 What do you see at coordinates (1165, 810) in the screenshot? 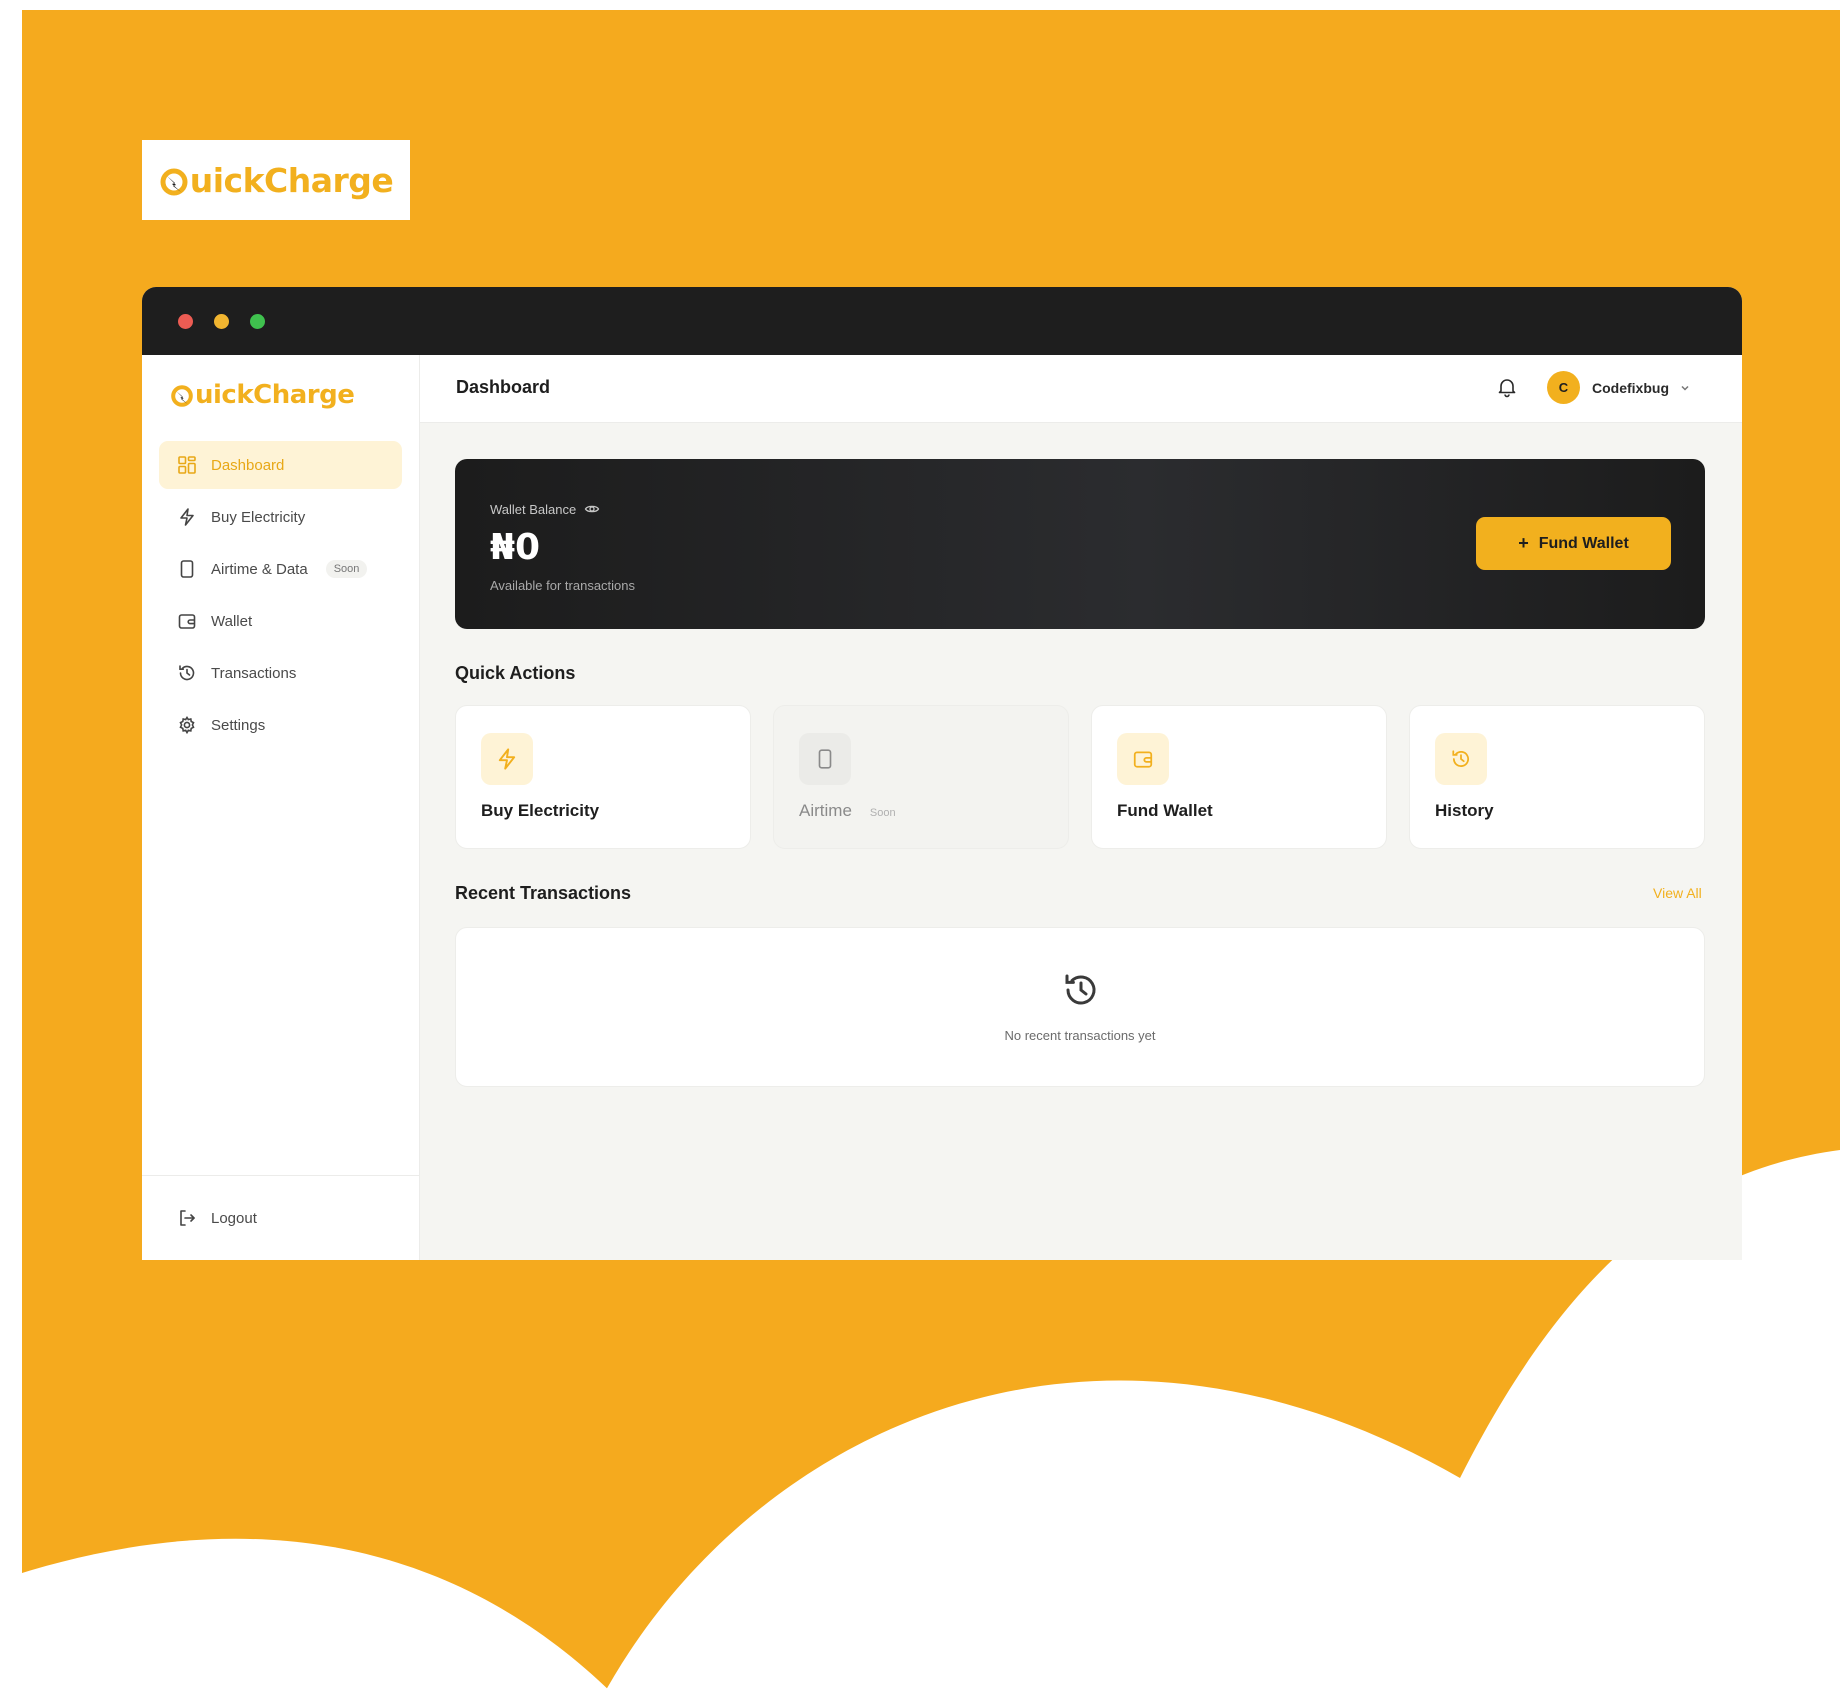
I see `quick-action-label: Fund Wallet` at bounding box center [1165, 810].